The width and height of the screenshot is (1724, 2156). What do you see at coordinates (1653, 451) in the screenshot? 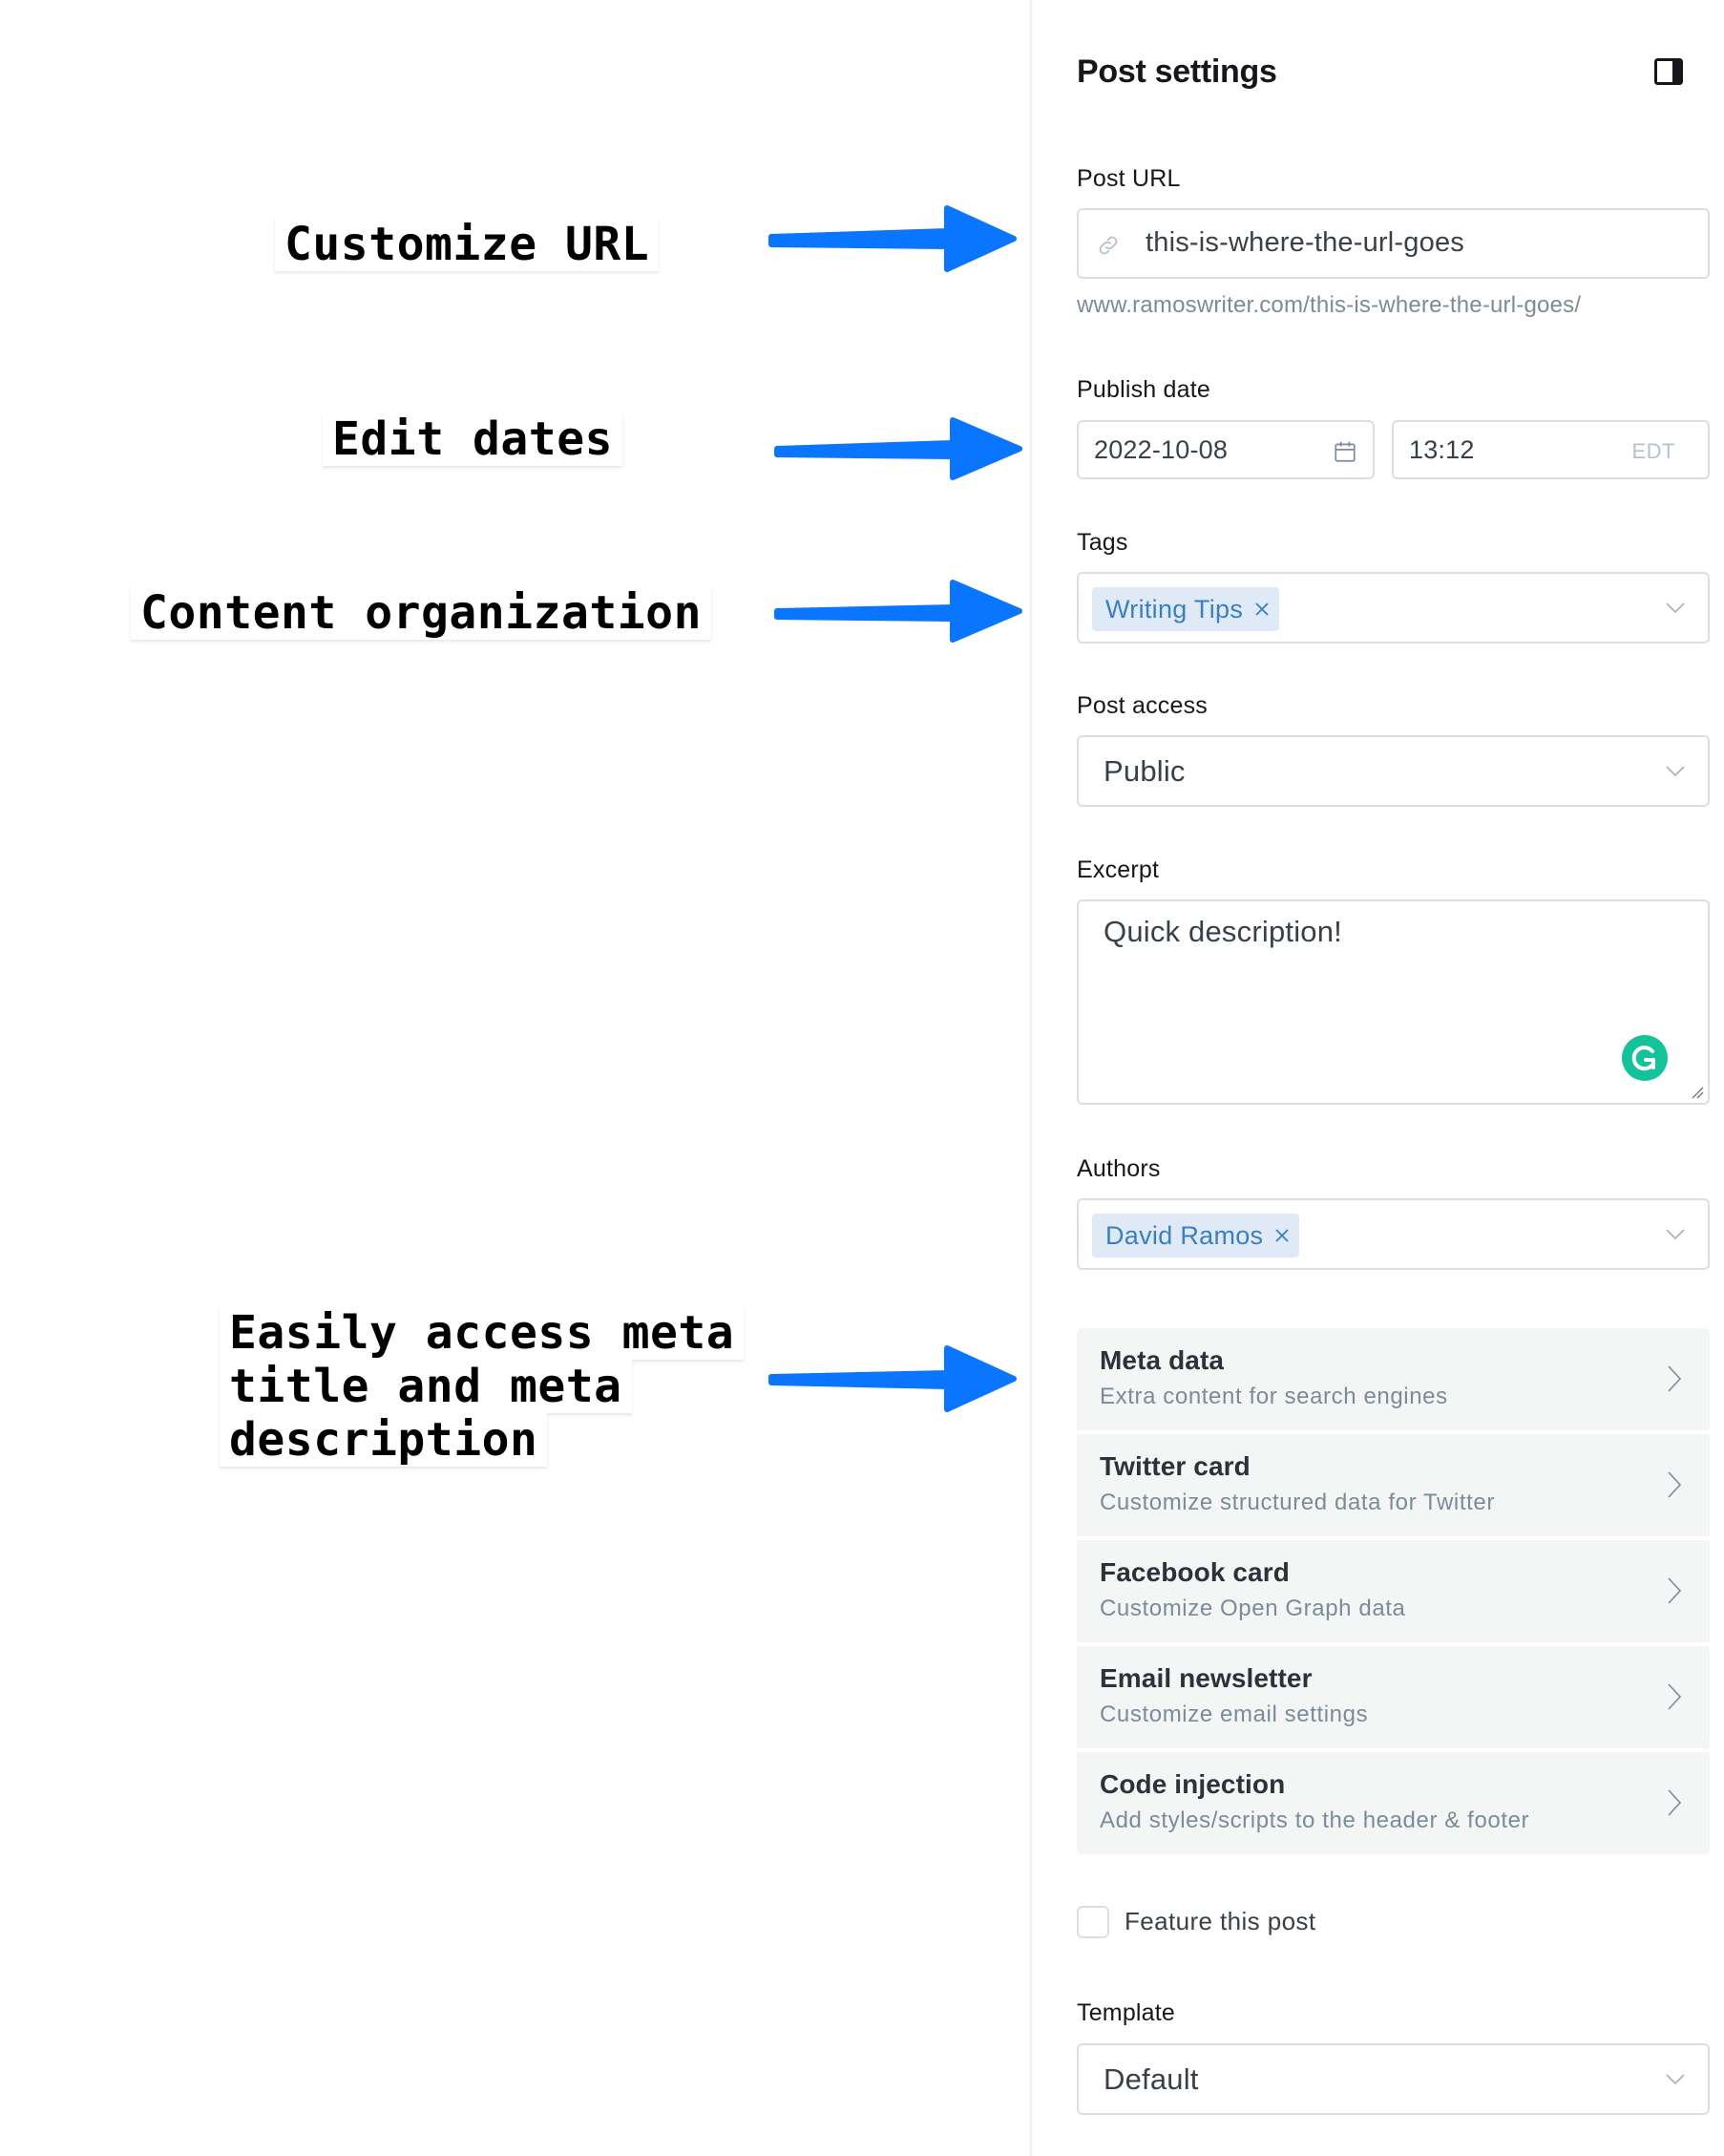
I see `timezone-label: EDT` at bounding box center [1653, 451].